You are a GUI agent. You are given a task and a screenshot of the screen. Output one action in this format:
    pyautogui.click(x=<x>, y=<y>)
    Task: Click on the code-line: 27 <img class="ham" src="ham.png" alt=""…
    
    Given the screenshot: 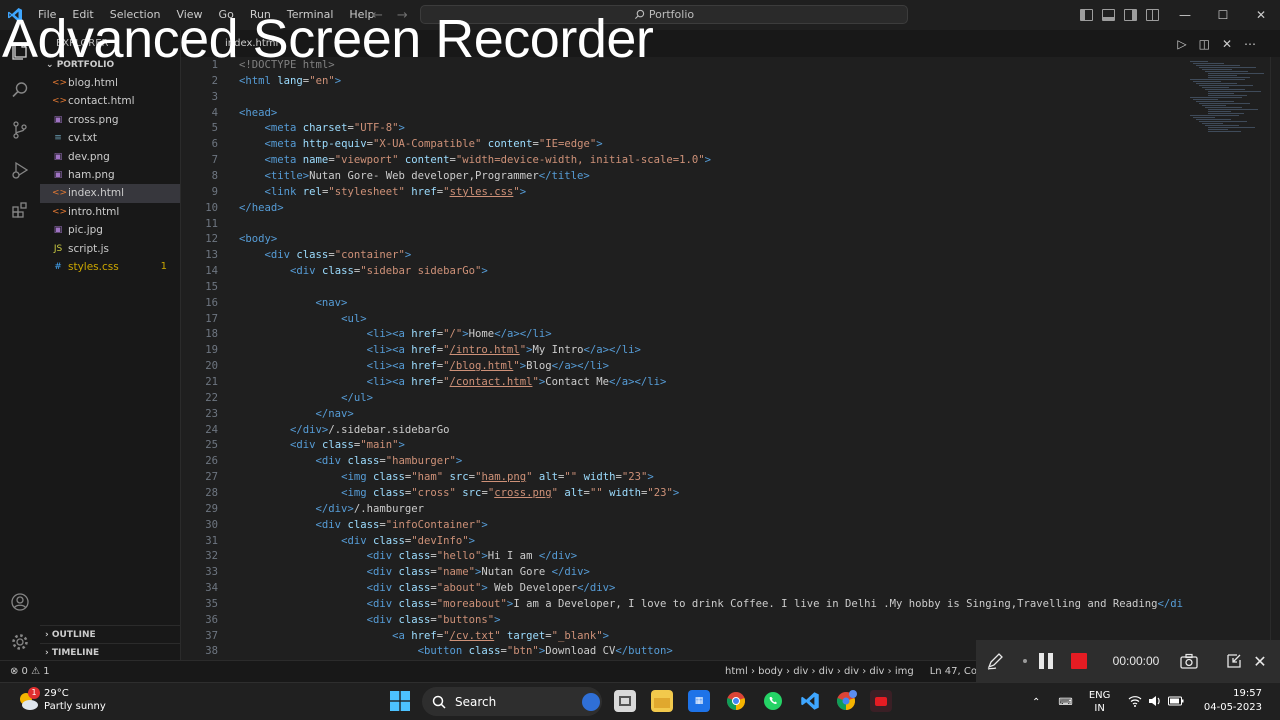 What is the action you would take?
    pyautogui.click(x=686, y=478)
    